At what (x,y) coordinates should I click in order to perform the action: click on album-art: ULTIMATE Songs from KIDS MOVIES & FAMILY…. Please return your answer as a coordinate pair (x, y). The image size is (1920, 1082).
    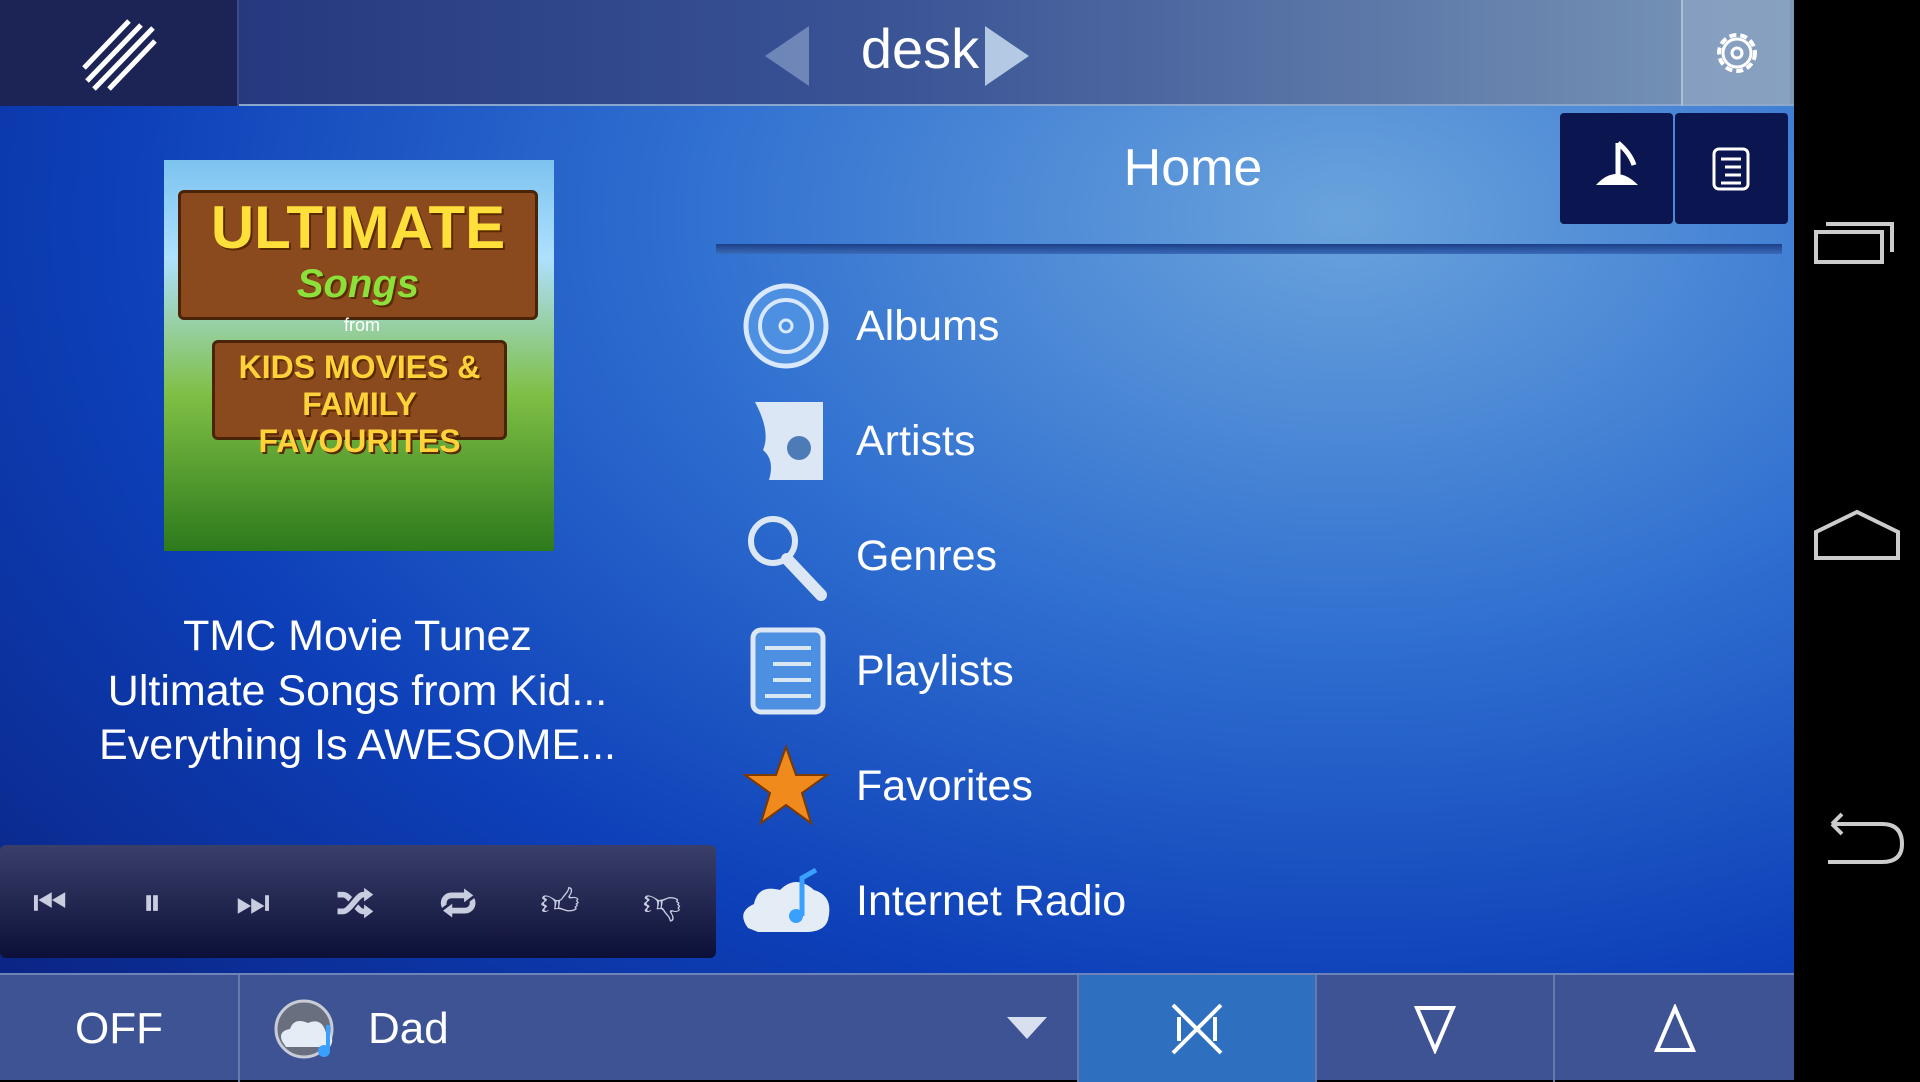
    Looking at the image, I should click on (359, 355).